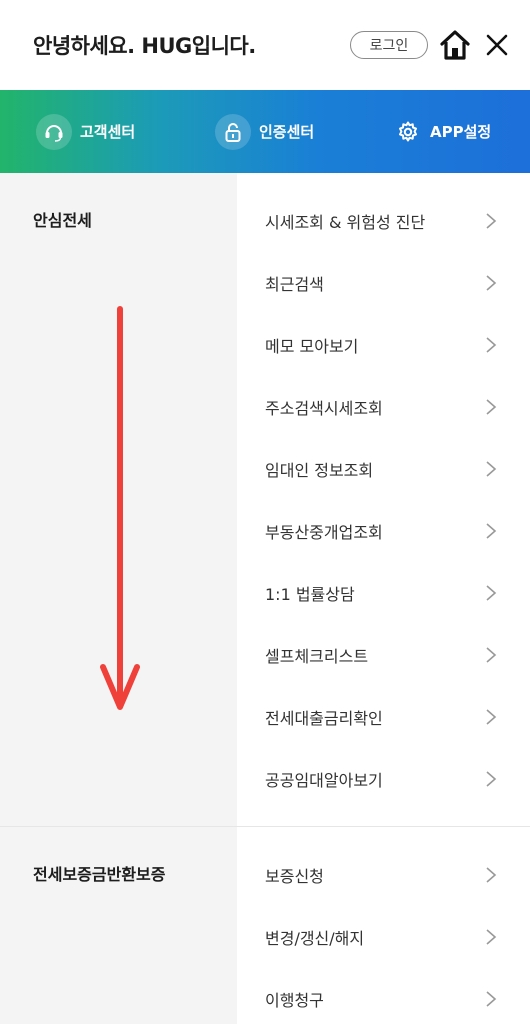 Image resolution: width=530 pixels, height=1024 pixels. Describe the element at coordinates (265, 826) in the screenshot. I see `section-divider` at that location.